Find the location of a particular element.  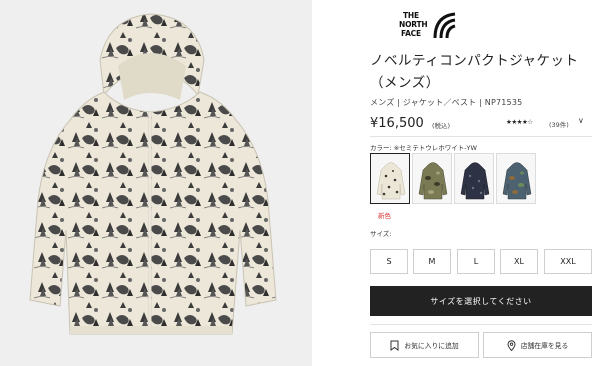

location-pin-icon is located at coordinates (511, 345).